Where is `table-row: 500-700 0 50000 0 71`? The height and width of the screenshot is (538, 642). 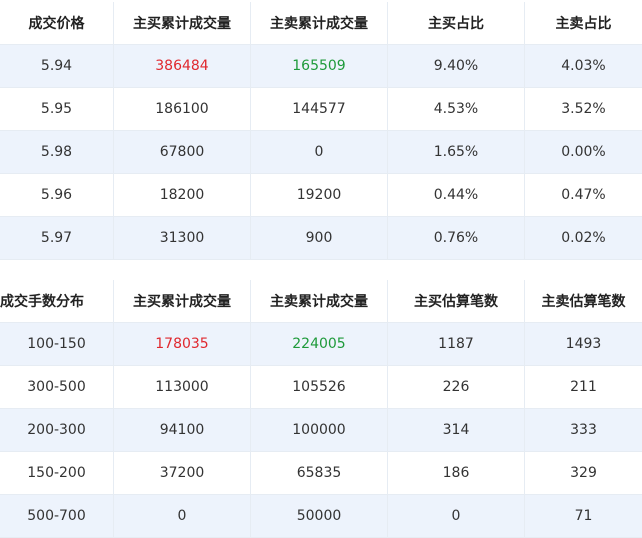
table-row: 500-700 0 50000 0 71 is located at coordinates (321, 516).